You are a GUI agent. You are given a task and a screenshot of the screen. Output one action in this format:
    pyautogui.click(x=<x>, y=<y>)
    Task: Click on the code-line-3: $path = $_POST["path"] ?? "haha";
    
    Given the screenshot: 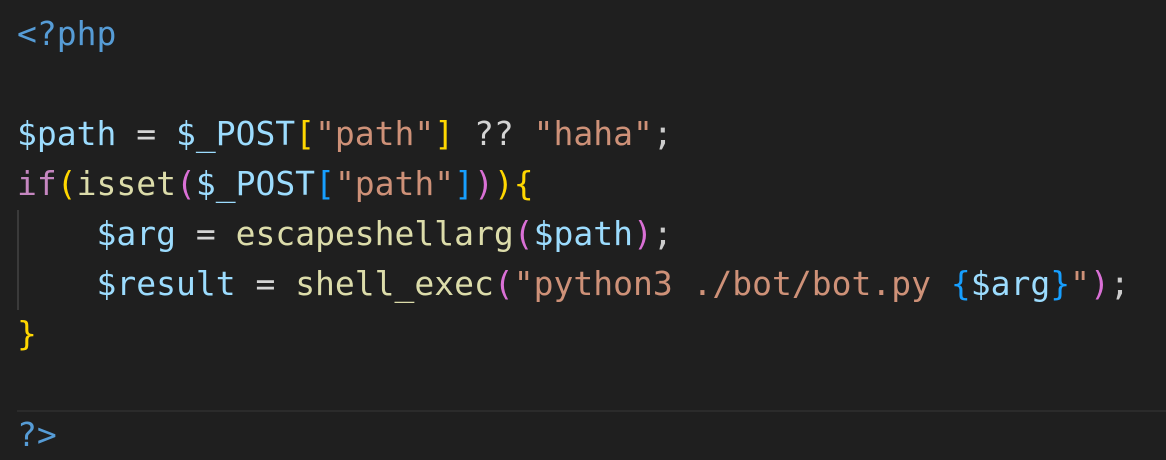 What is the action you would take?
    pyautogui.click(x=336, y=134)
    